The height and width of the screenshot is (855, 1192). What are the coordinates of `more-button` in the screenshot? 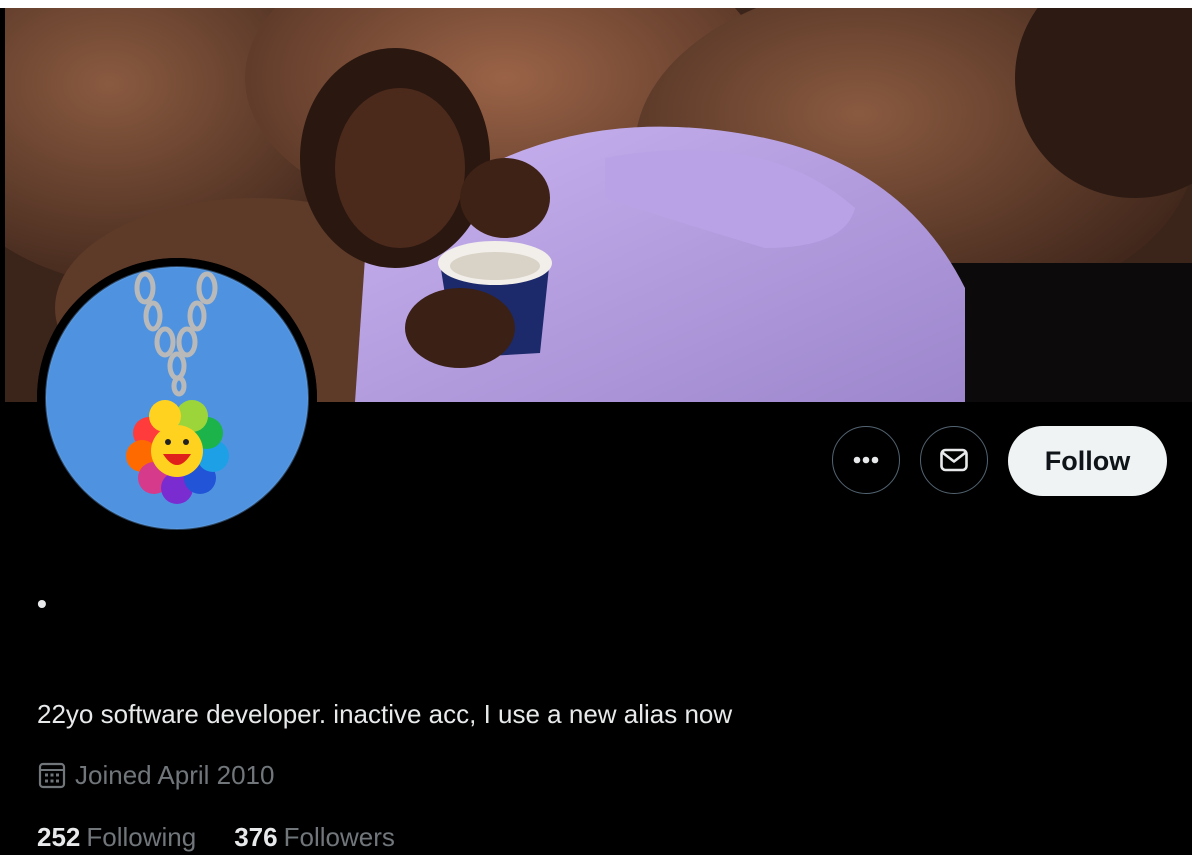 It's located at (866, 460).